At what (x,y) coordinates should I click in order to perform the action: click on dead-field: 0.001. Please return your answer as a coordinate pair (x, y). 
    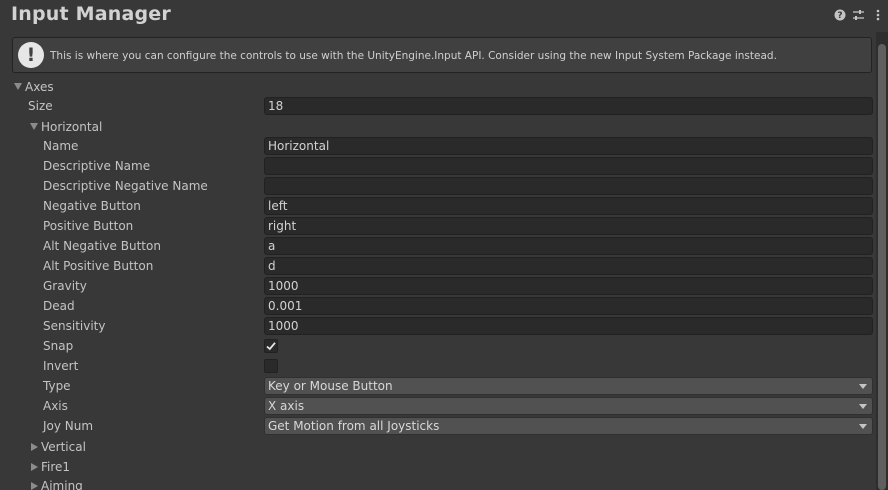
    Looking at the image, I should click on (568, 306).